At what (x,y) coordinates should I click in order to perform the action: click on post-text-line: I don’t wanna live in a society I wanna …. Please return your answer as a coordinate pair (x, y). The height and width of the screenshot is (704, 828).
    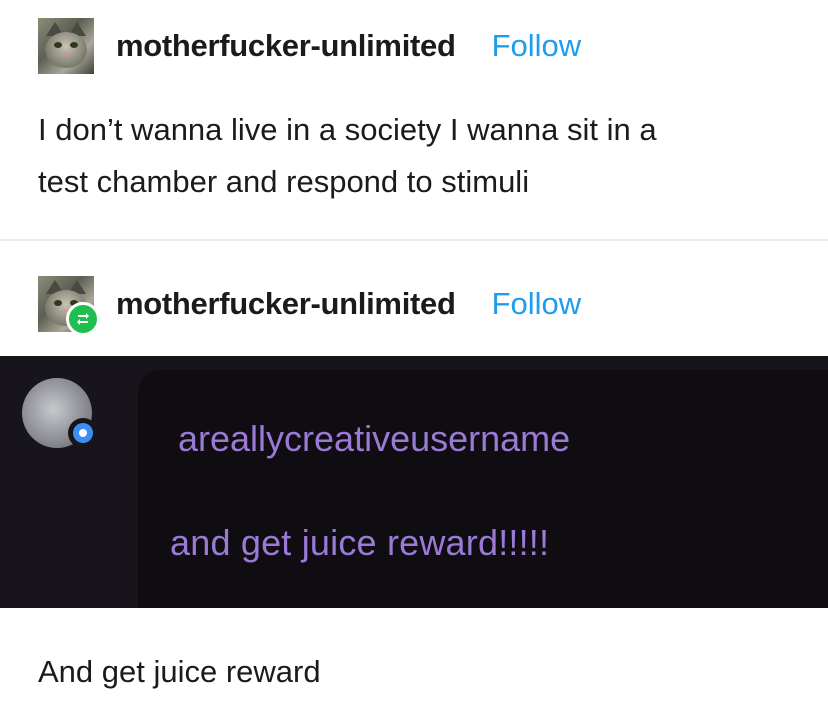
    Looking at the image, I should click on (347, 129).